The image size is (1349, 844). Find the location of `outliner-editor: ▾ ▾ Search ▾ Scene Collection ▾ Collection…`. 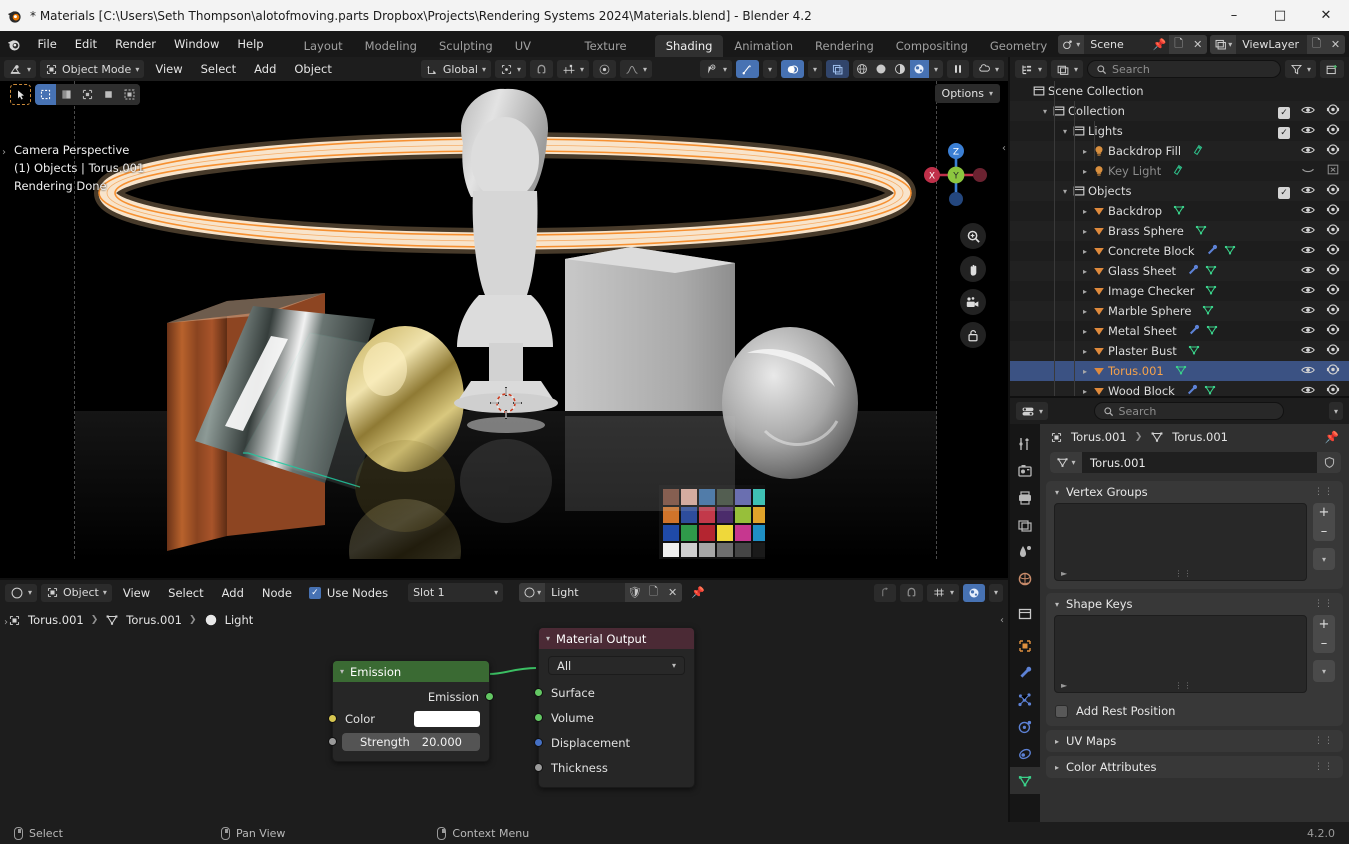

outliner-editor: ▾ ▾ Search ▾ Scene Collection ▾ Collection… is located at coordinates (1179, 227).